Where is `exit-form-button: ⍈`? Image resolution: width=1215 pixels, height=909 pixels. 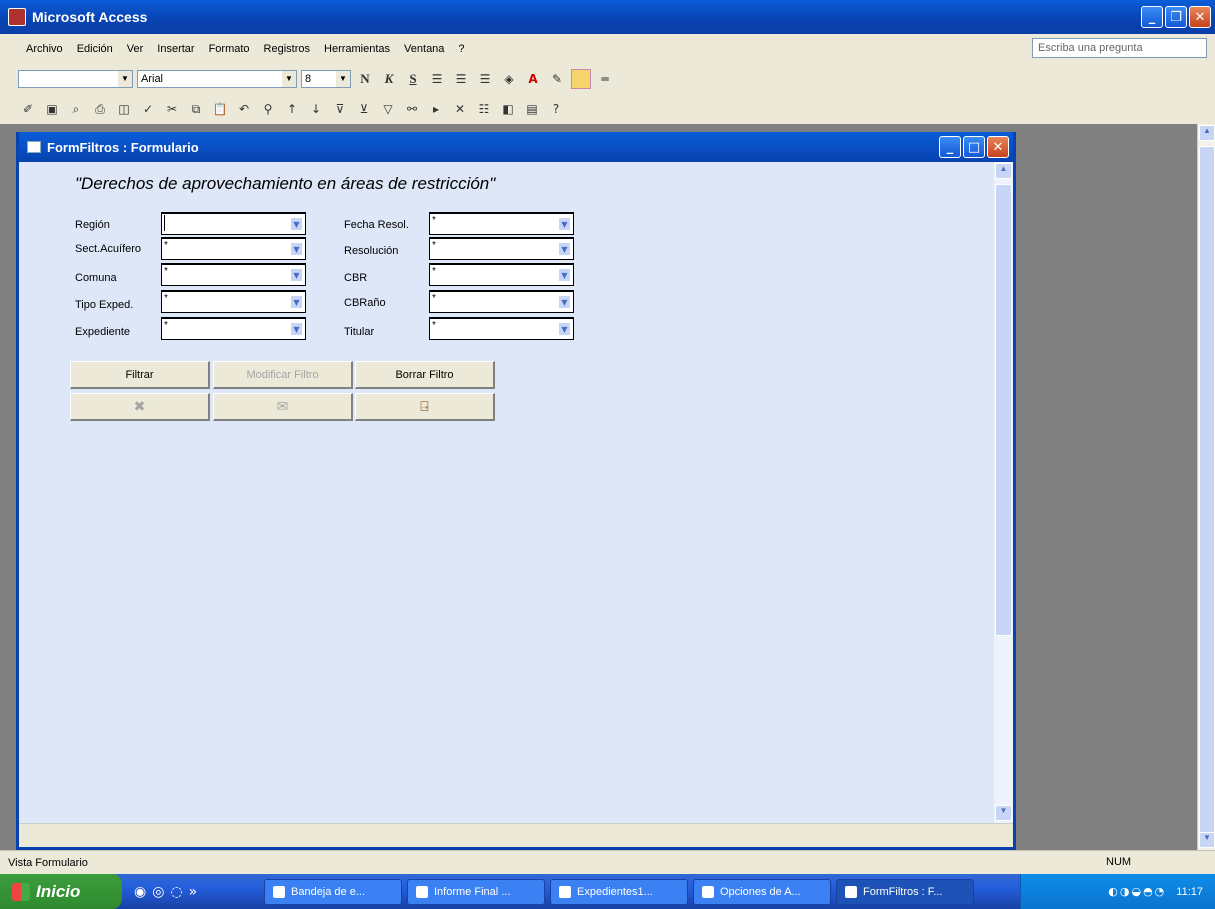 exit-form-button: ⍈ is located at coordinates (425, 407).